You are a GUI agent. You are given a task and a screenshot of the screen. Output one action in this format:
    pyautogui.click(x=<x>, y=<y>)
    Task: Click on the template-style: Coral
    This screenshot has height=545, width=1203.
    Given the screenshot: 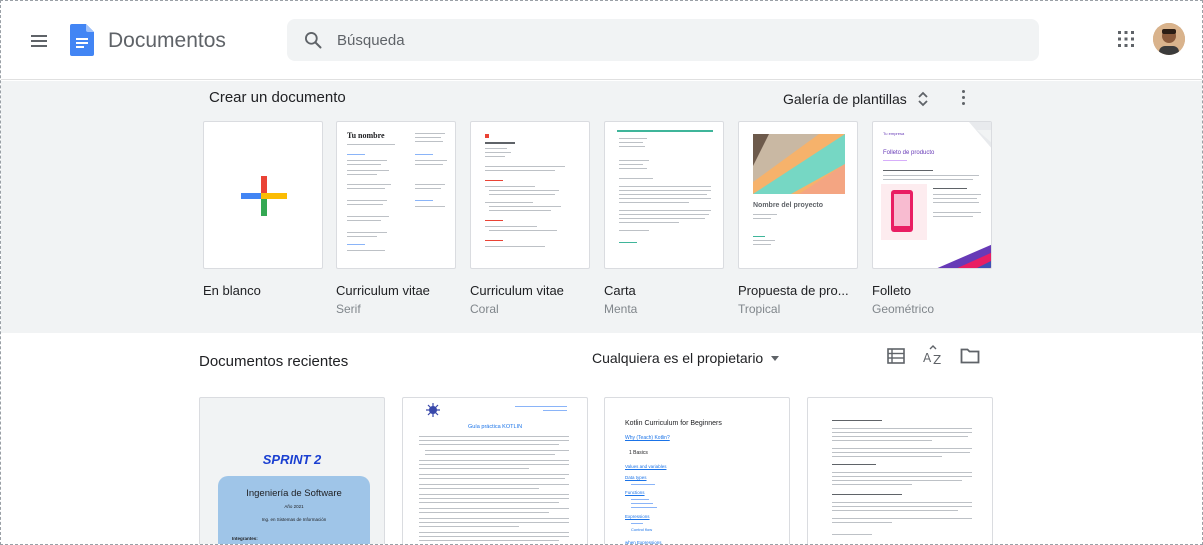 What is the action you would take?
    pyautogui.click(x=484, y=309)
    